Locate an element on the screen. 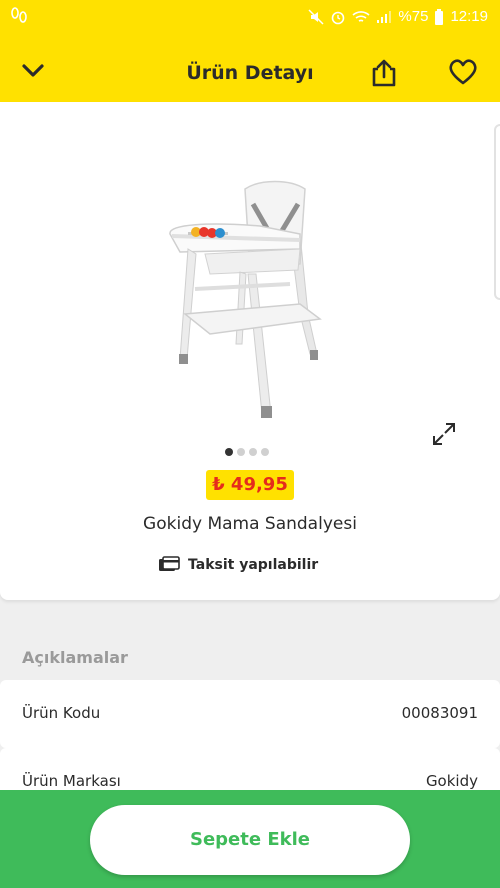 The height and width of the screenshot is (888, 500). product-name: Gokidy Mama Sandalyesi is located at coordinates (250, 524).